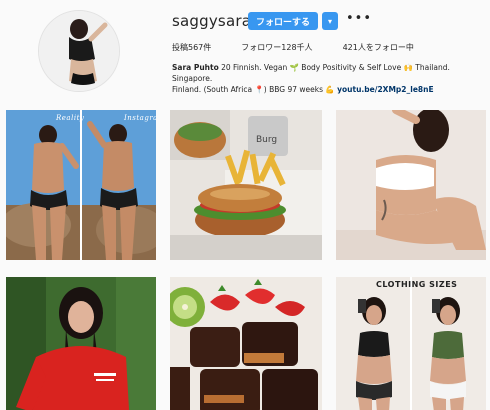 The height and width of the screenshot is (410, 490). Describe the element at coordinates (276, 47) in the screenshot. I see `followers-count: フォロワー128千人` at that location.